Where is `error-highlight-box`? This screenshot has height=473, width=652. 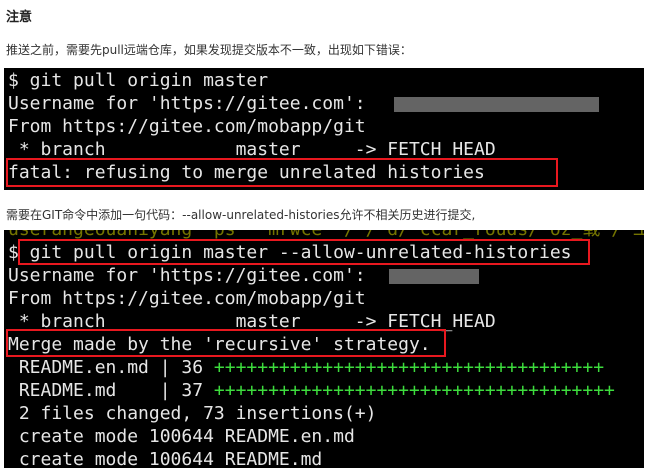 error-highlight-box is located at coordinates (282, 172).